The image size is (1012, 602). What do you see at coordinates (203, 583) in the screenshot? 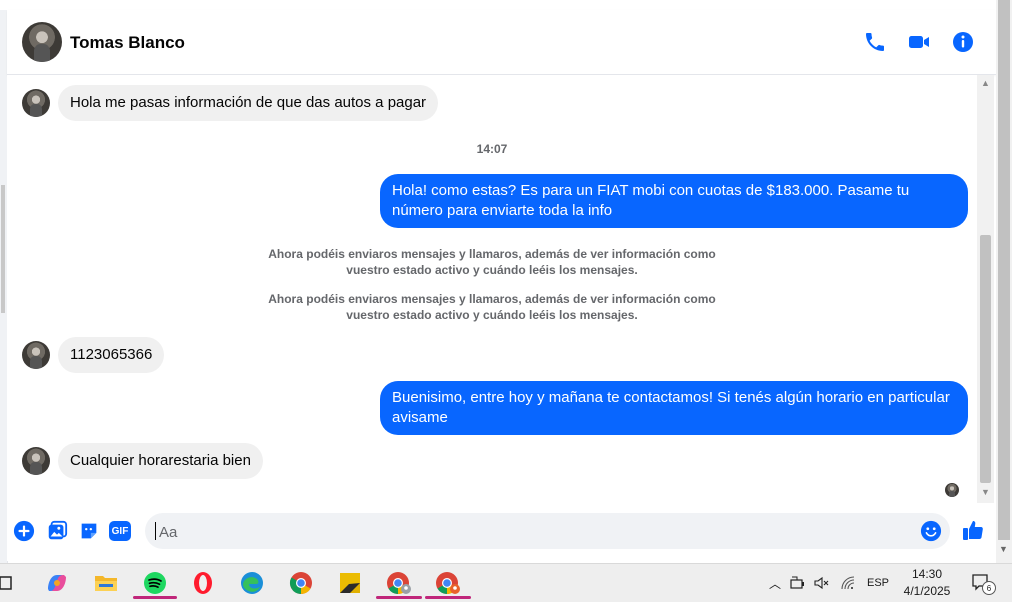
I see `opera-icon` at bounding box center [203, 583].